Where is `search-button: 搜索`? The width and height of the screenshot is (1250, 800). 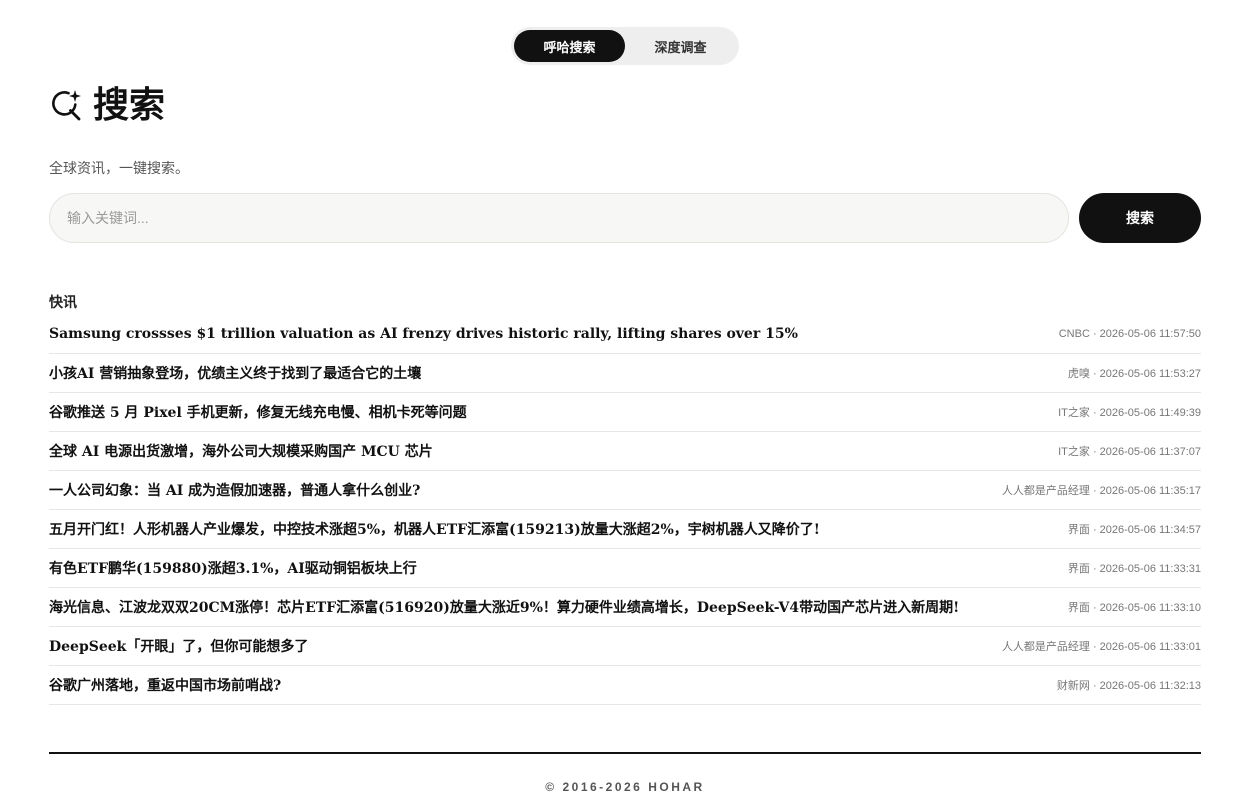 search-button: 搜索 is located at coordinates (1140, 218).